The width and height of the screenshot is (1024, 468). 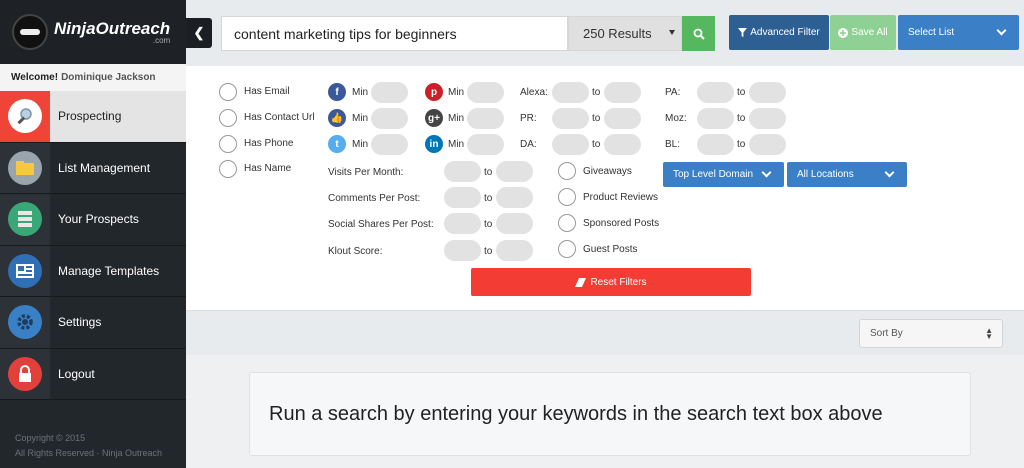 I want to click on bl-max-input, so click(x=767, y=144).